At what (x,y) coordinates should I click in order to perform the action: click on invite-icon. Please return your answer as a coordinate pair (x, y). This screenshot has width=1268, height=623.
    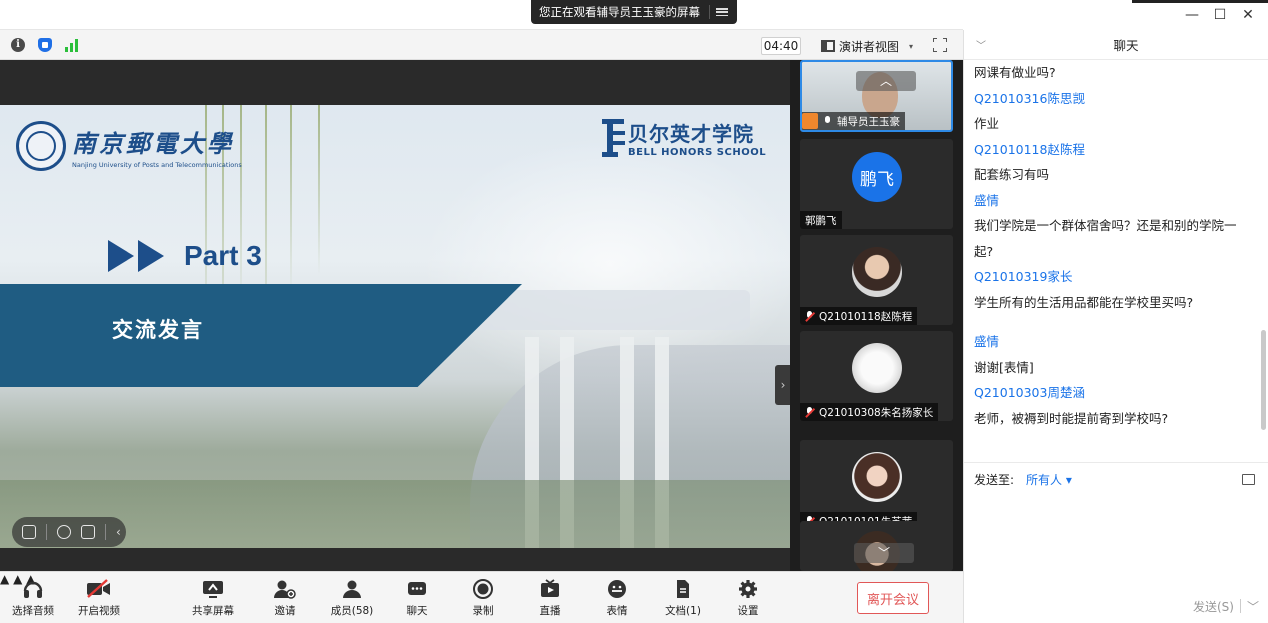
    Looking at the image, I should click on (285, 589).